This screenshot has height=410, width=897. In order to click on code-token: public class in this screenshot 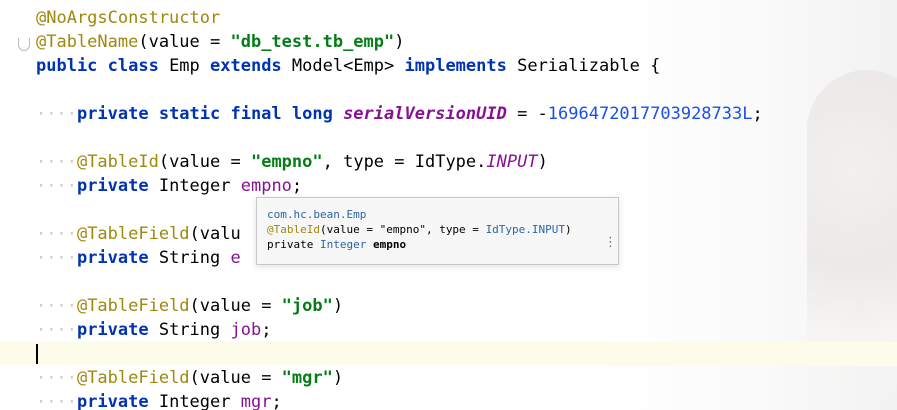, I will do `click(103, 66)`.